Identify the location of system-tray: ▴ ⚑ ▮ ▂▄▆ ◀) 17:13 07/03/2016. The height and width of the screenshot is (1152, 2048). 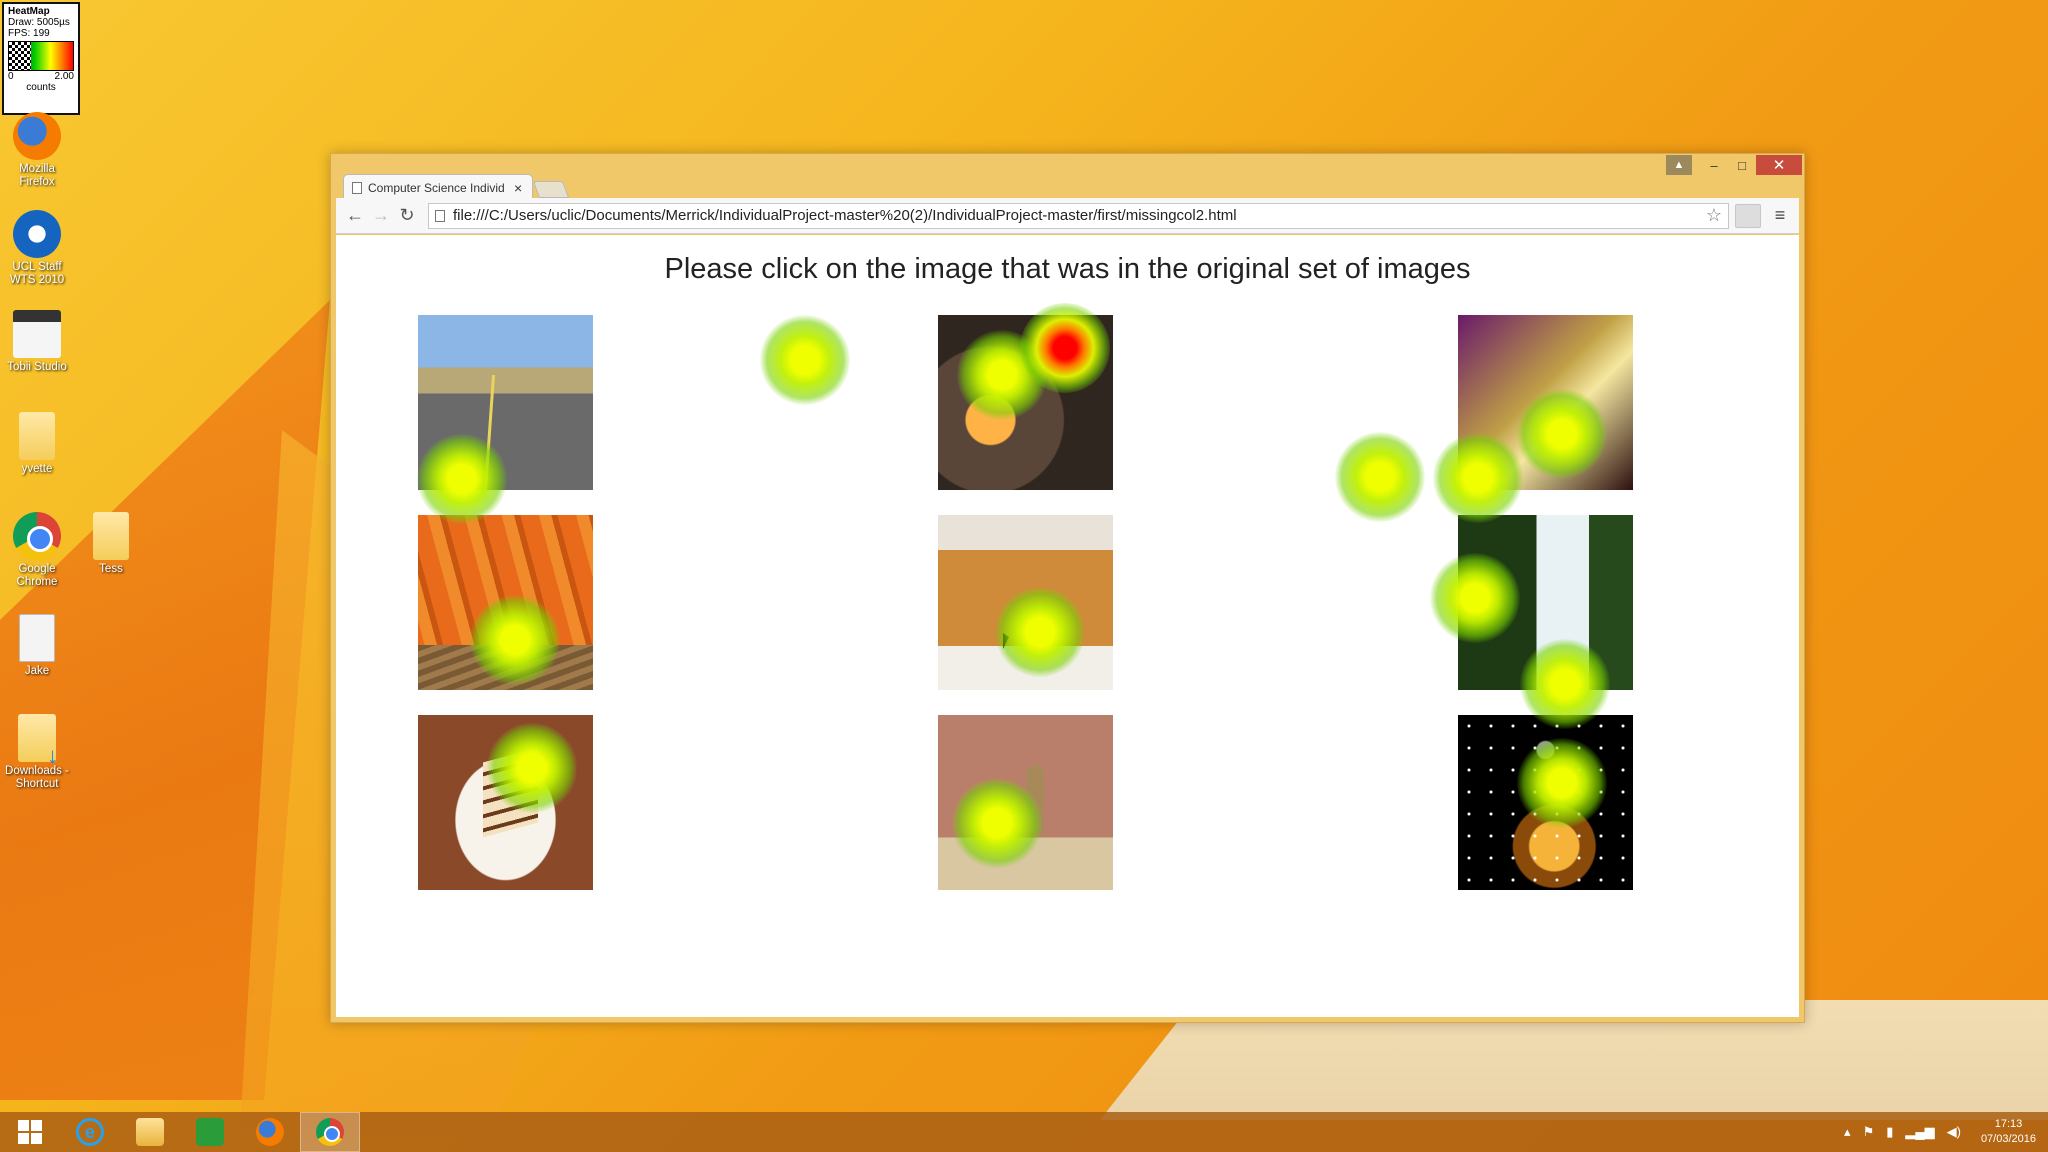
(1943, 1132).